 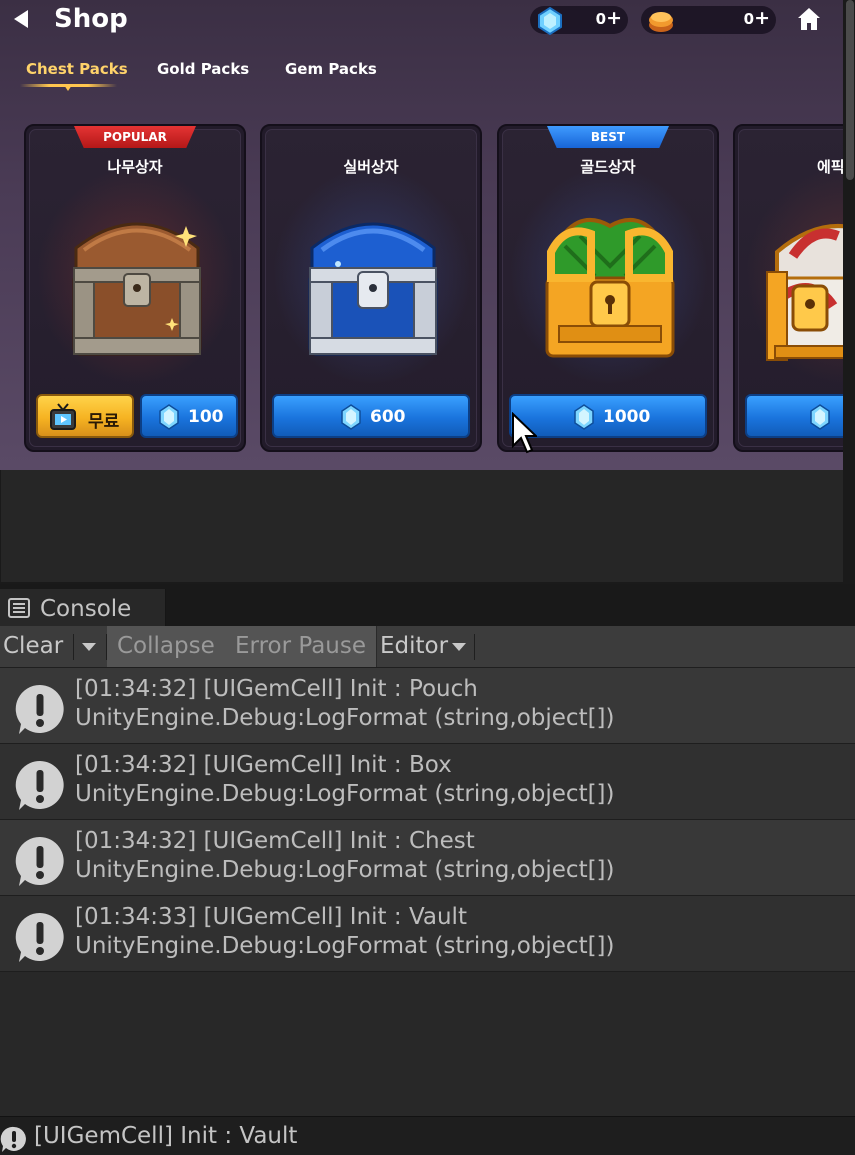 I want to click on console-status-bar: [UIGemCell] Init : Vault, so click(x=427, y=1135).